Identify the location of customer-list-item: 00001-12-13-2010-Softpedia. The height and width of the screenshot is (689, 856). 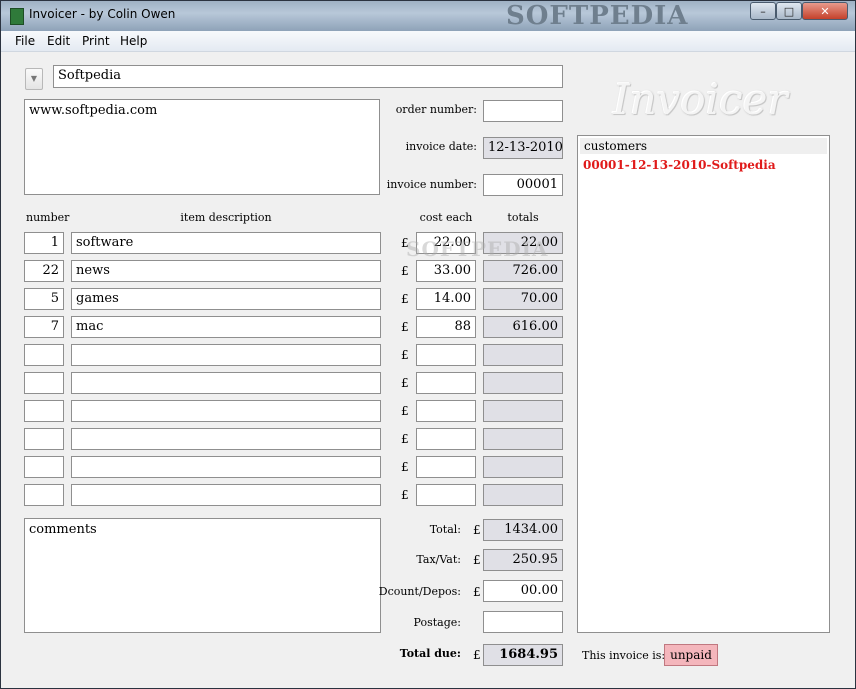
(679, 165).